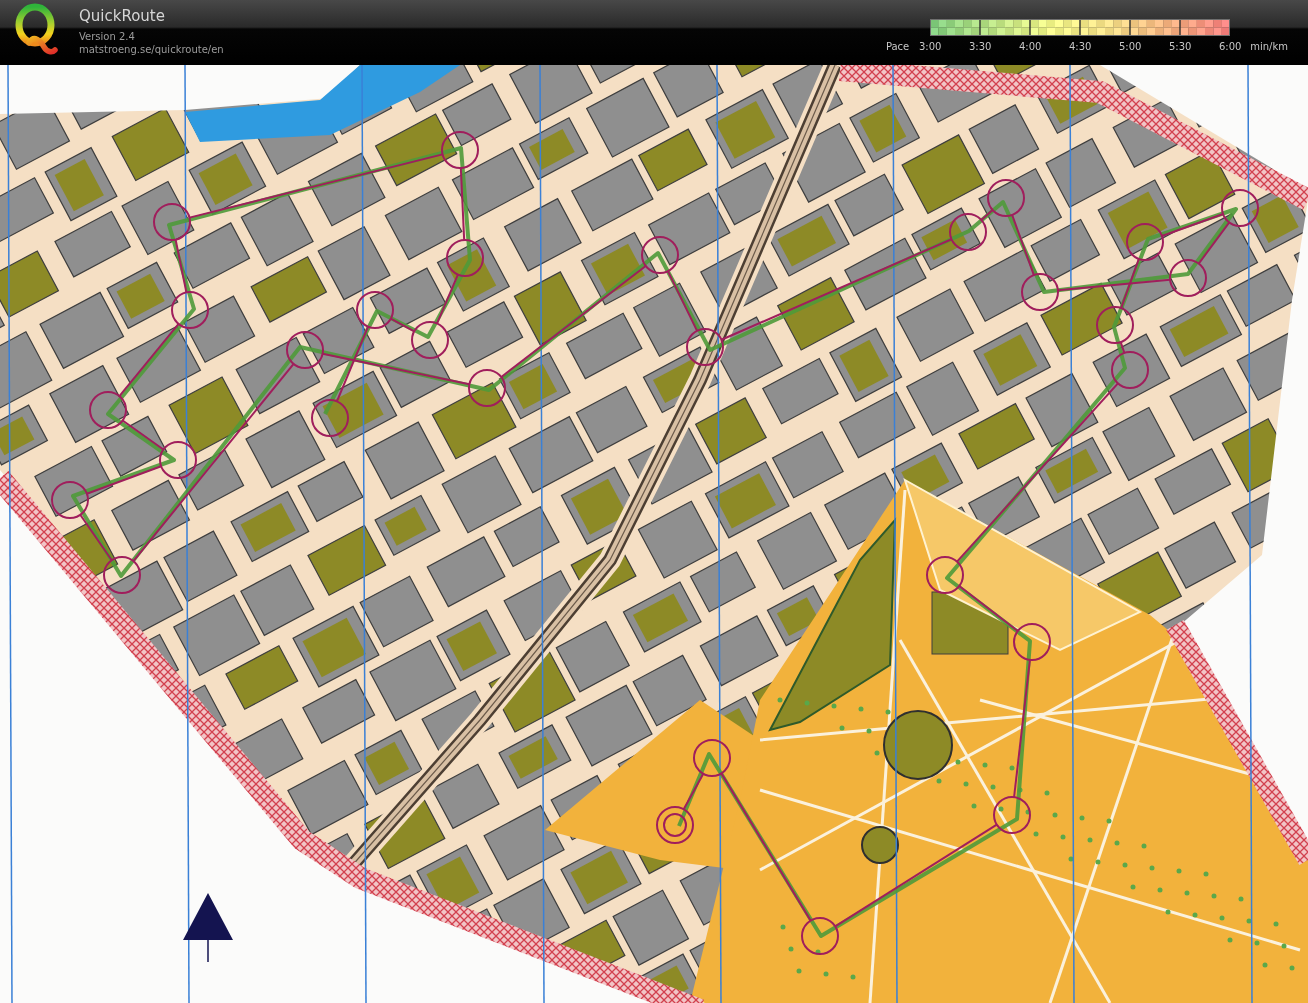 Image resolution: width=1308 pixels, height=1003 pixels. What do you see at coordinates (1130, 46) in the screenshot?
I see `pace-tick-label: 5:00` at bounding box center [1130, 46].